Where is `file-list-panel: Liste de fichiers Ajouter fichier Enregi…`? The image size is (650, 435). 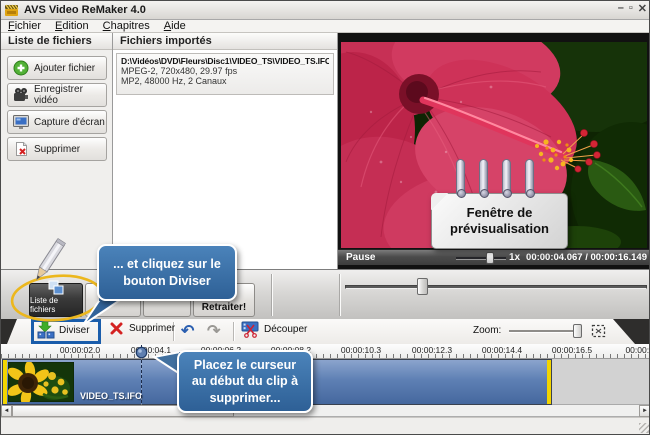 file-list-panel: Liste de fichiers Ajouter fichier Enregi… is located at coordinates (57, 151).